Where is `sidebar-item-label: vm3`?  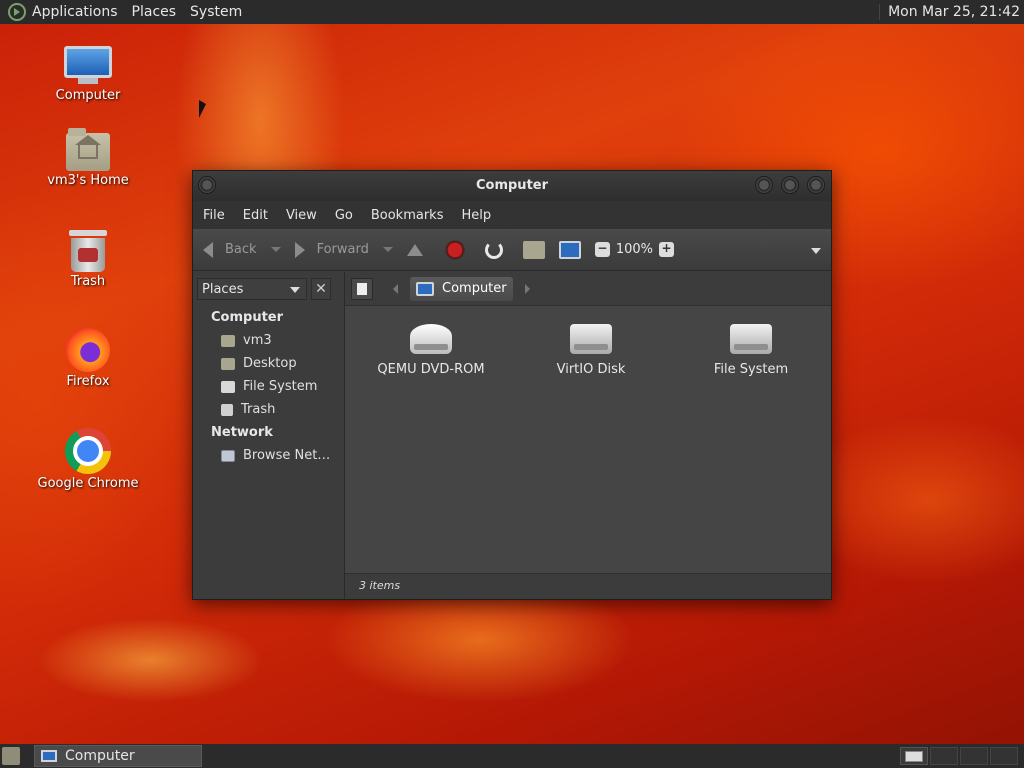 sidebar-item-label: vm3 is located at coordinates (257, 340).